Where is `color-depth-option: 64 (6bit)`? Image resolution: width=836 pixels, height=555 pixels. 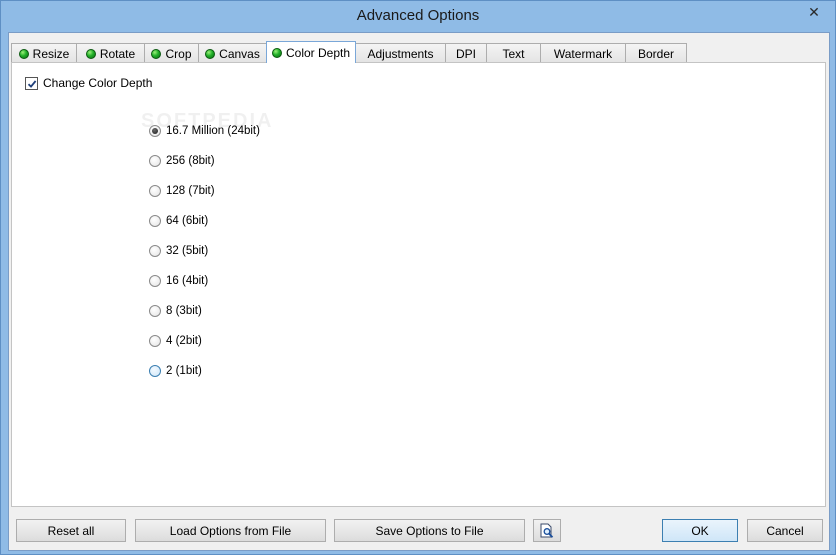 color-depth-option: 64 (6bit) is located at coordinates (204, 221).